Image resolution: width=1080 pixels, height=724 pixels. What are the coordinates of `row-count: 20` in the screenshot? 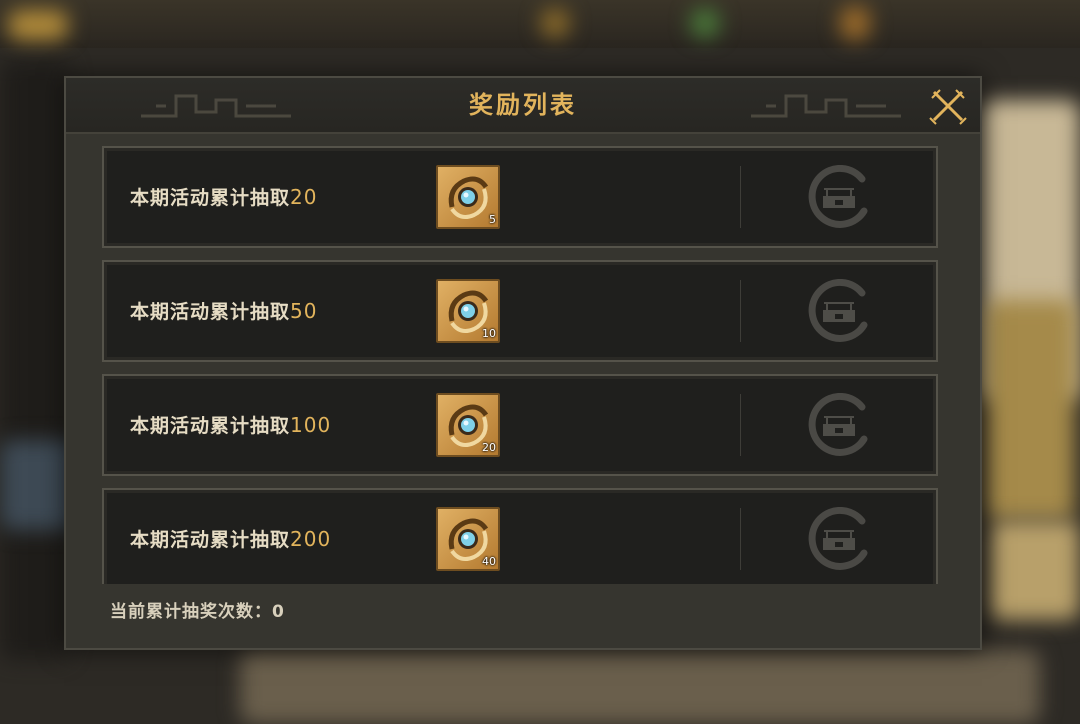 It's located at (304, 197).